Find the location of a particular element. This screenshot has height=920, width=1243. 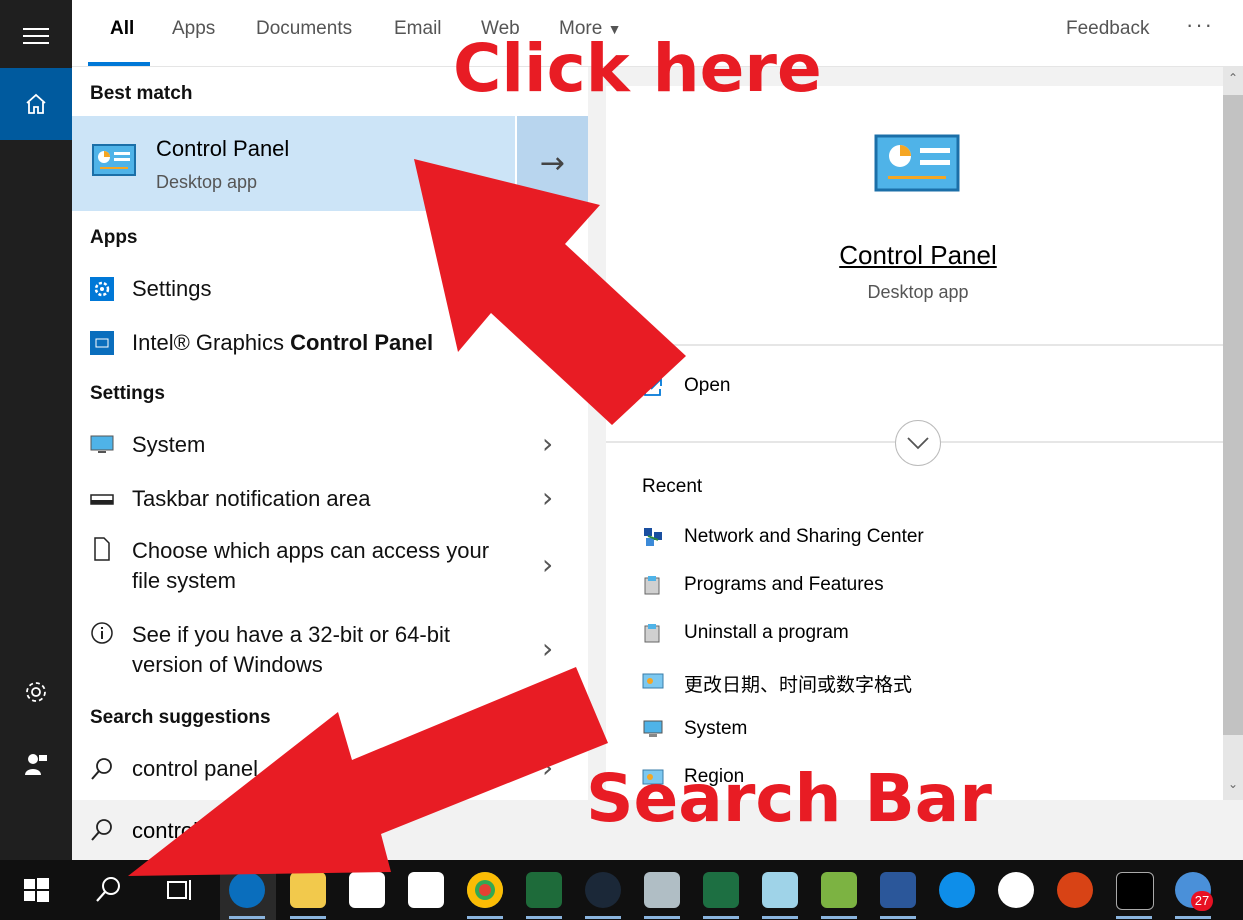

arrow-to-search-bar is located at coordinates (368, 771).